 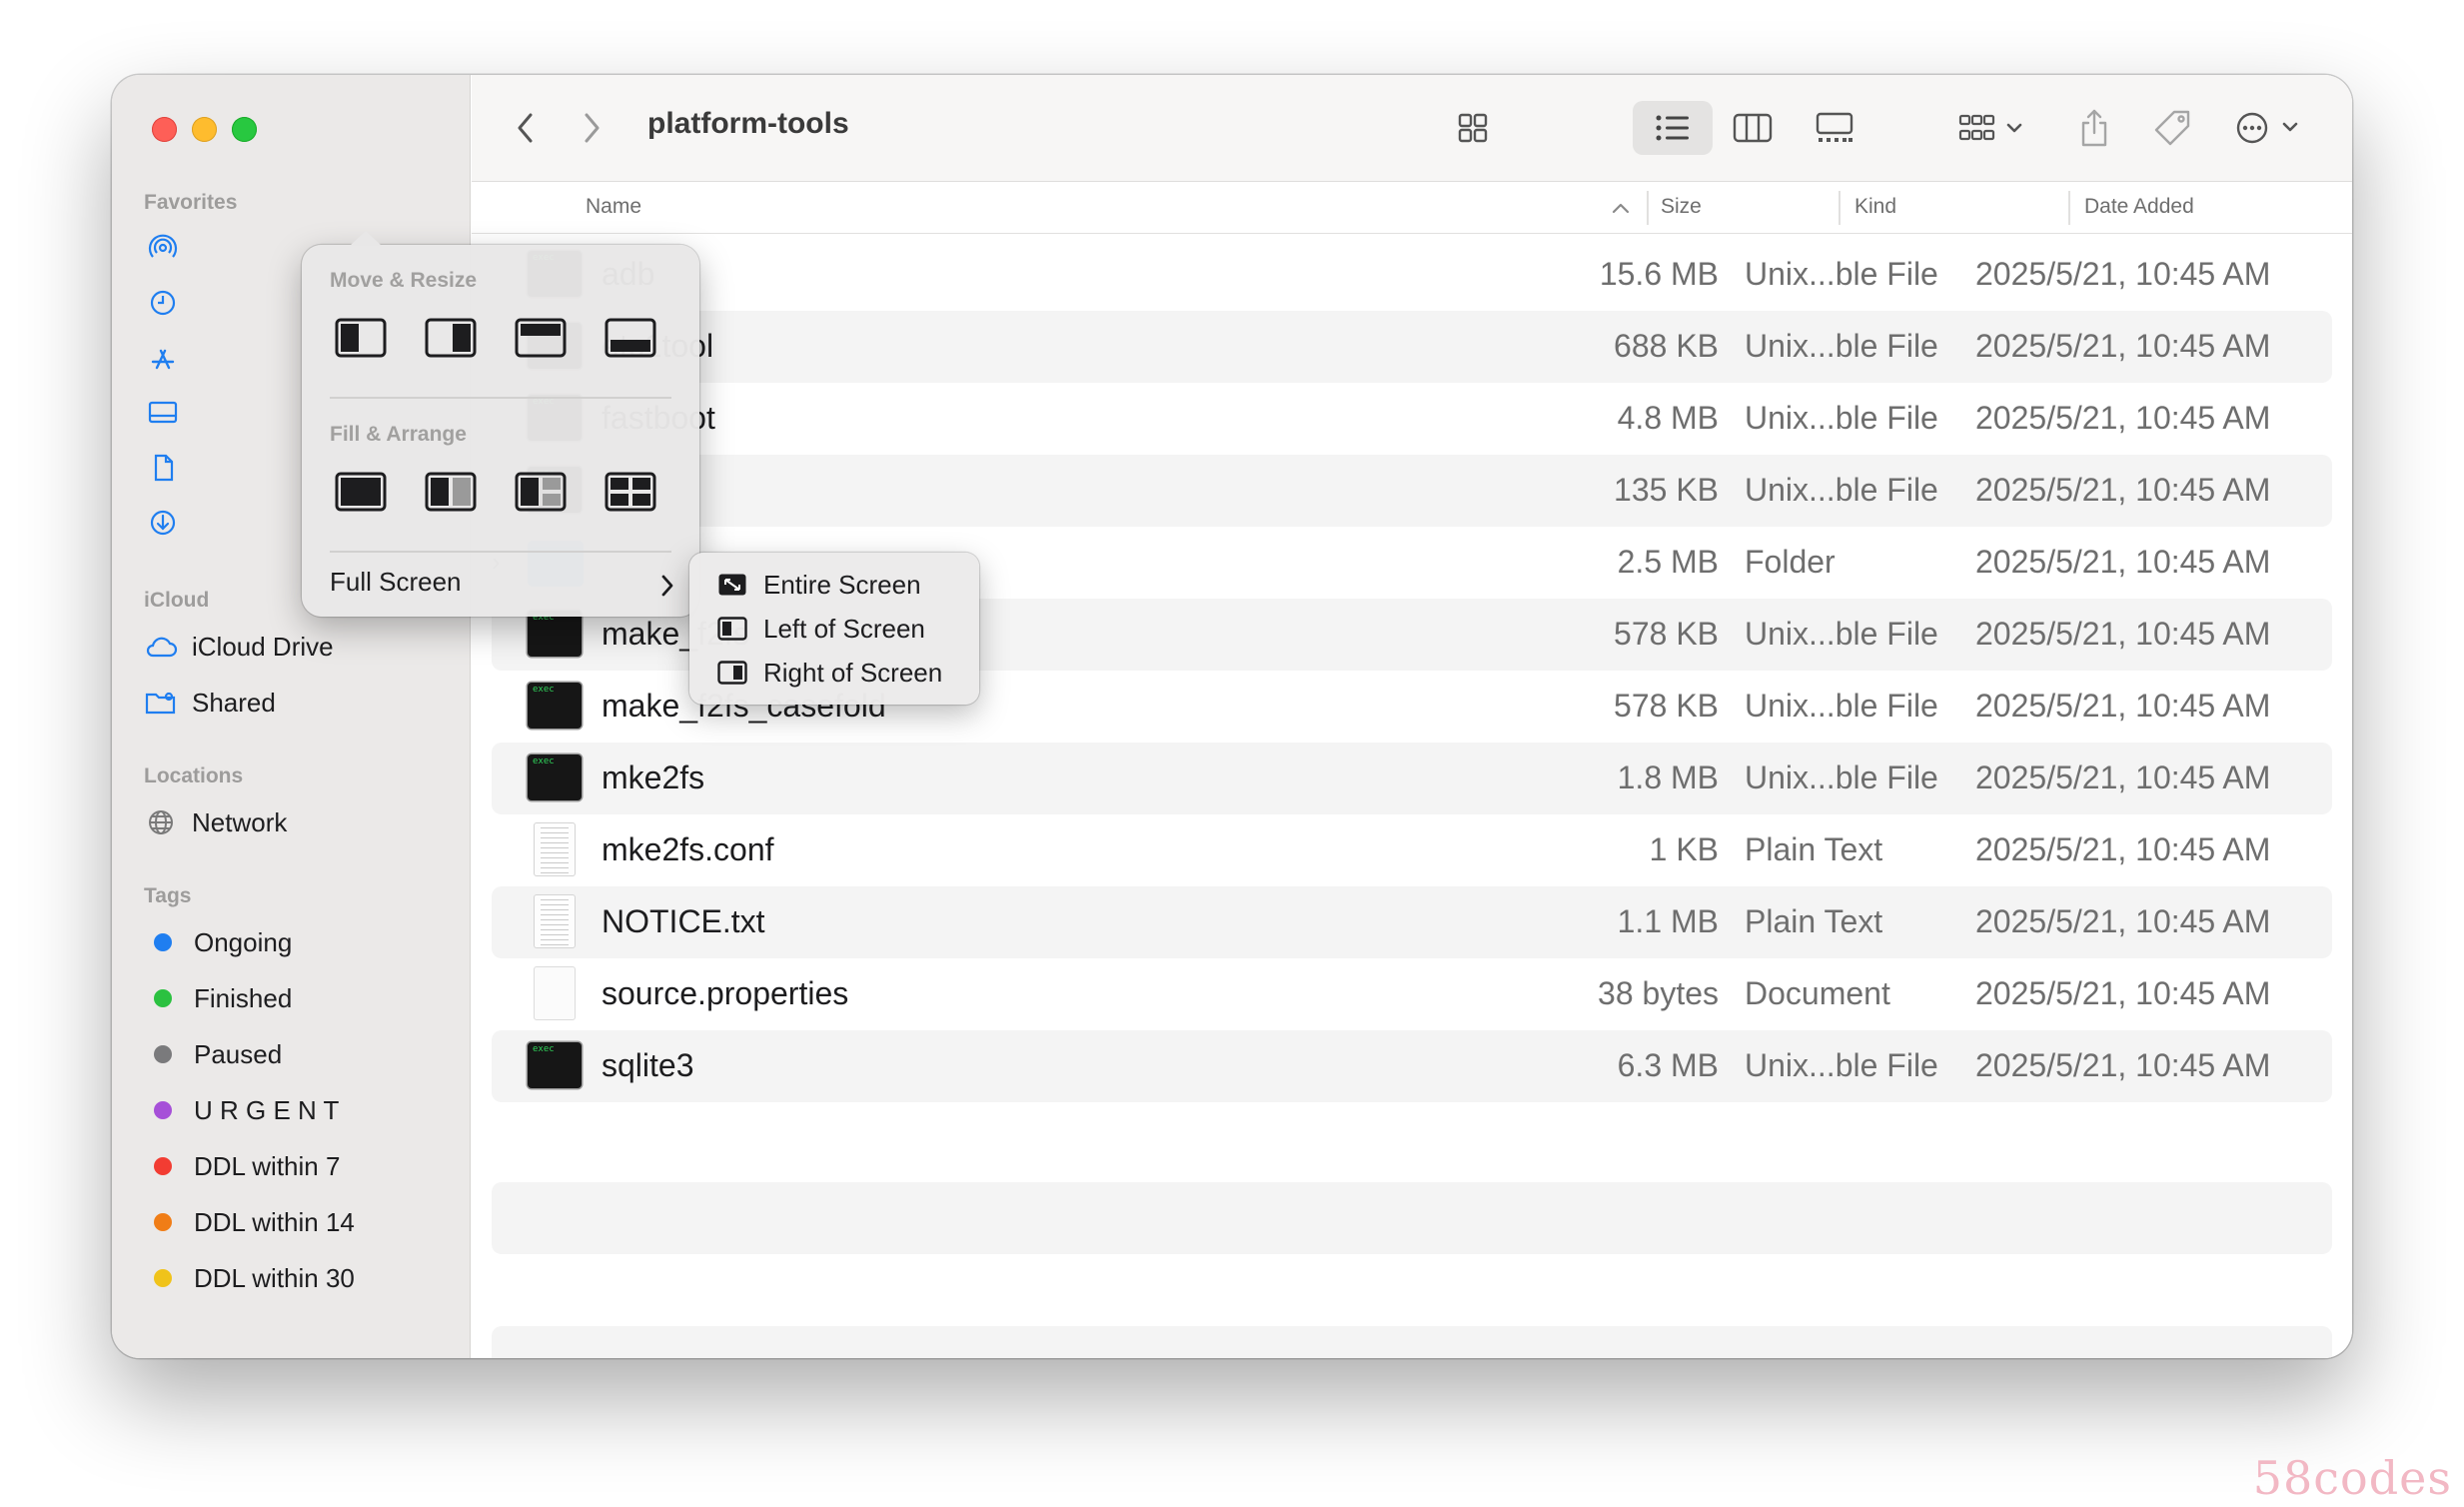 What do you see at coordinates (648, 1065) in the screenshot?
I see `file-name: sqlite3` at bounding box center [648, 1065].